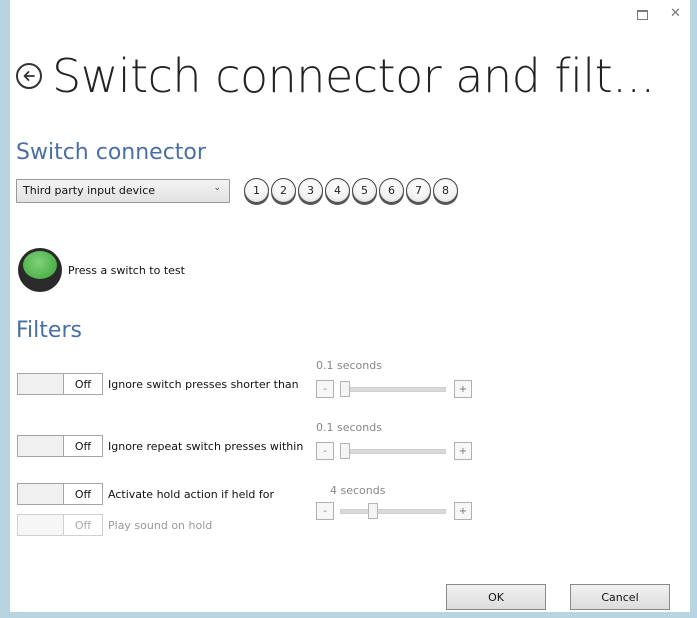 The height and width of the screenshot is (618, 697). What do you see at coordinates (345, 389) in the screenshot?
I see `ignore-short-presses-slider-thumb` at bounding box center [345, 389].